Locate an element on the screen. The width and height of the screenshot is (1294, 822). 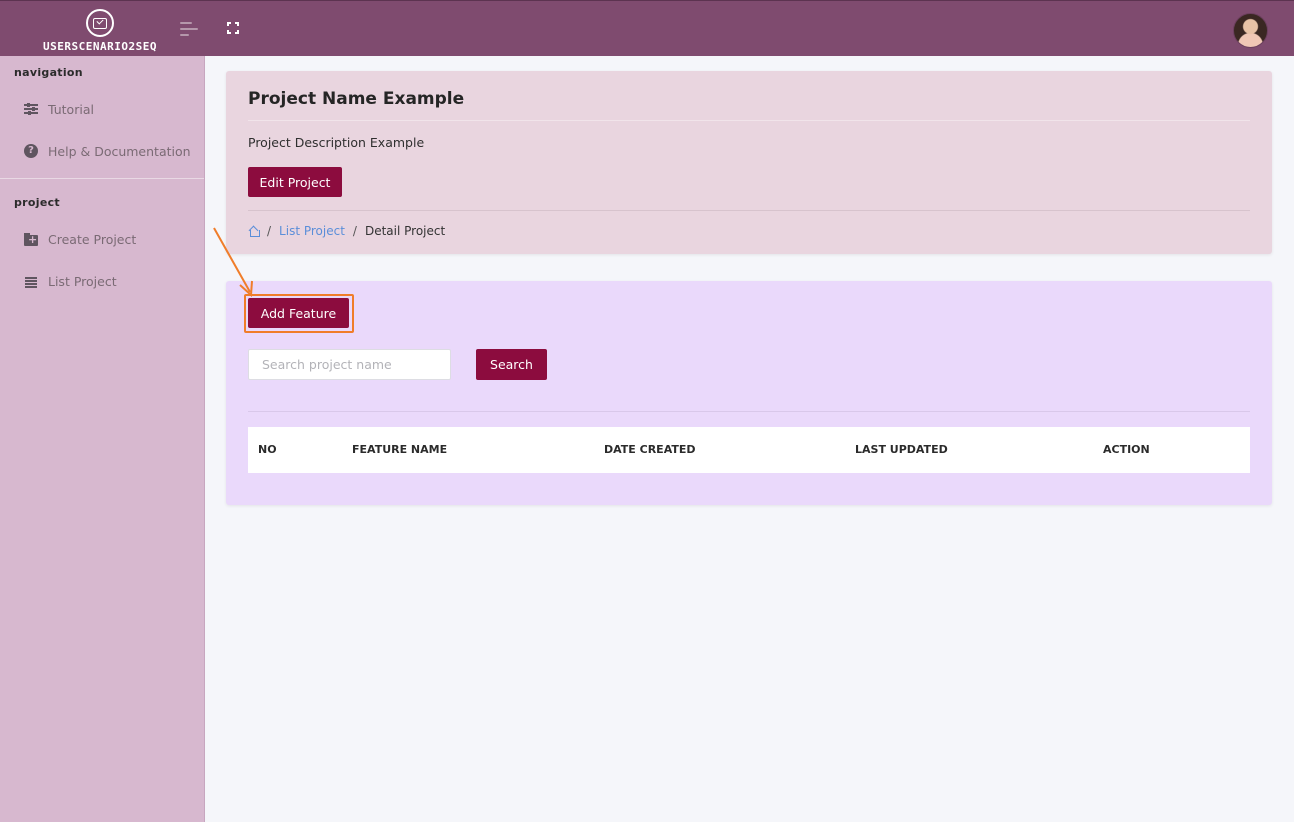
home-icon is located at coordinates (254, 231).